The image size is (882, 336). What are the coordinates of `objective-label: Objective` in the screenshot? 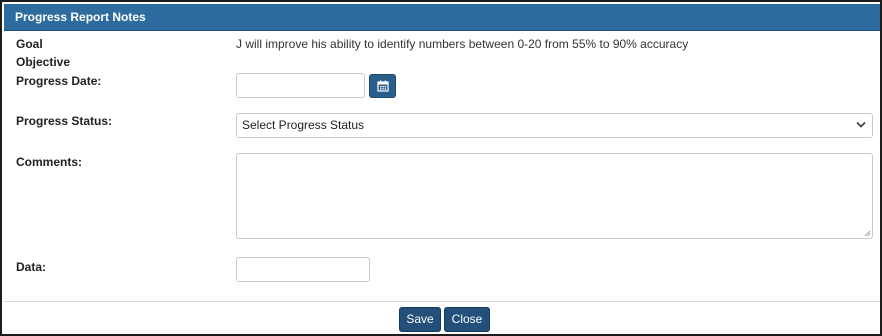 It's located at (43, 62).